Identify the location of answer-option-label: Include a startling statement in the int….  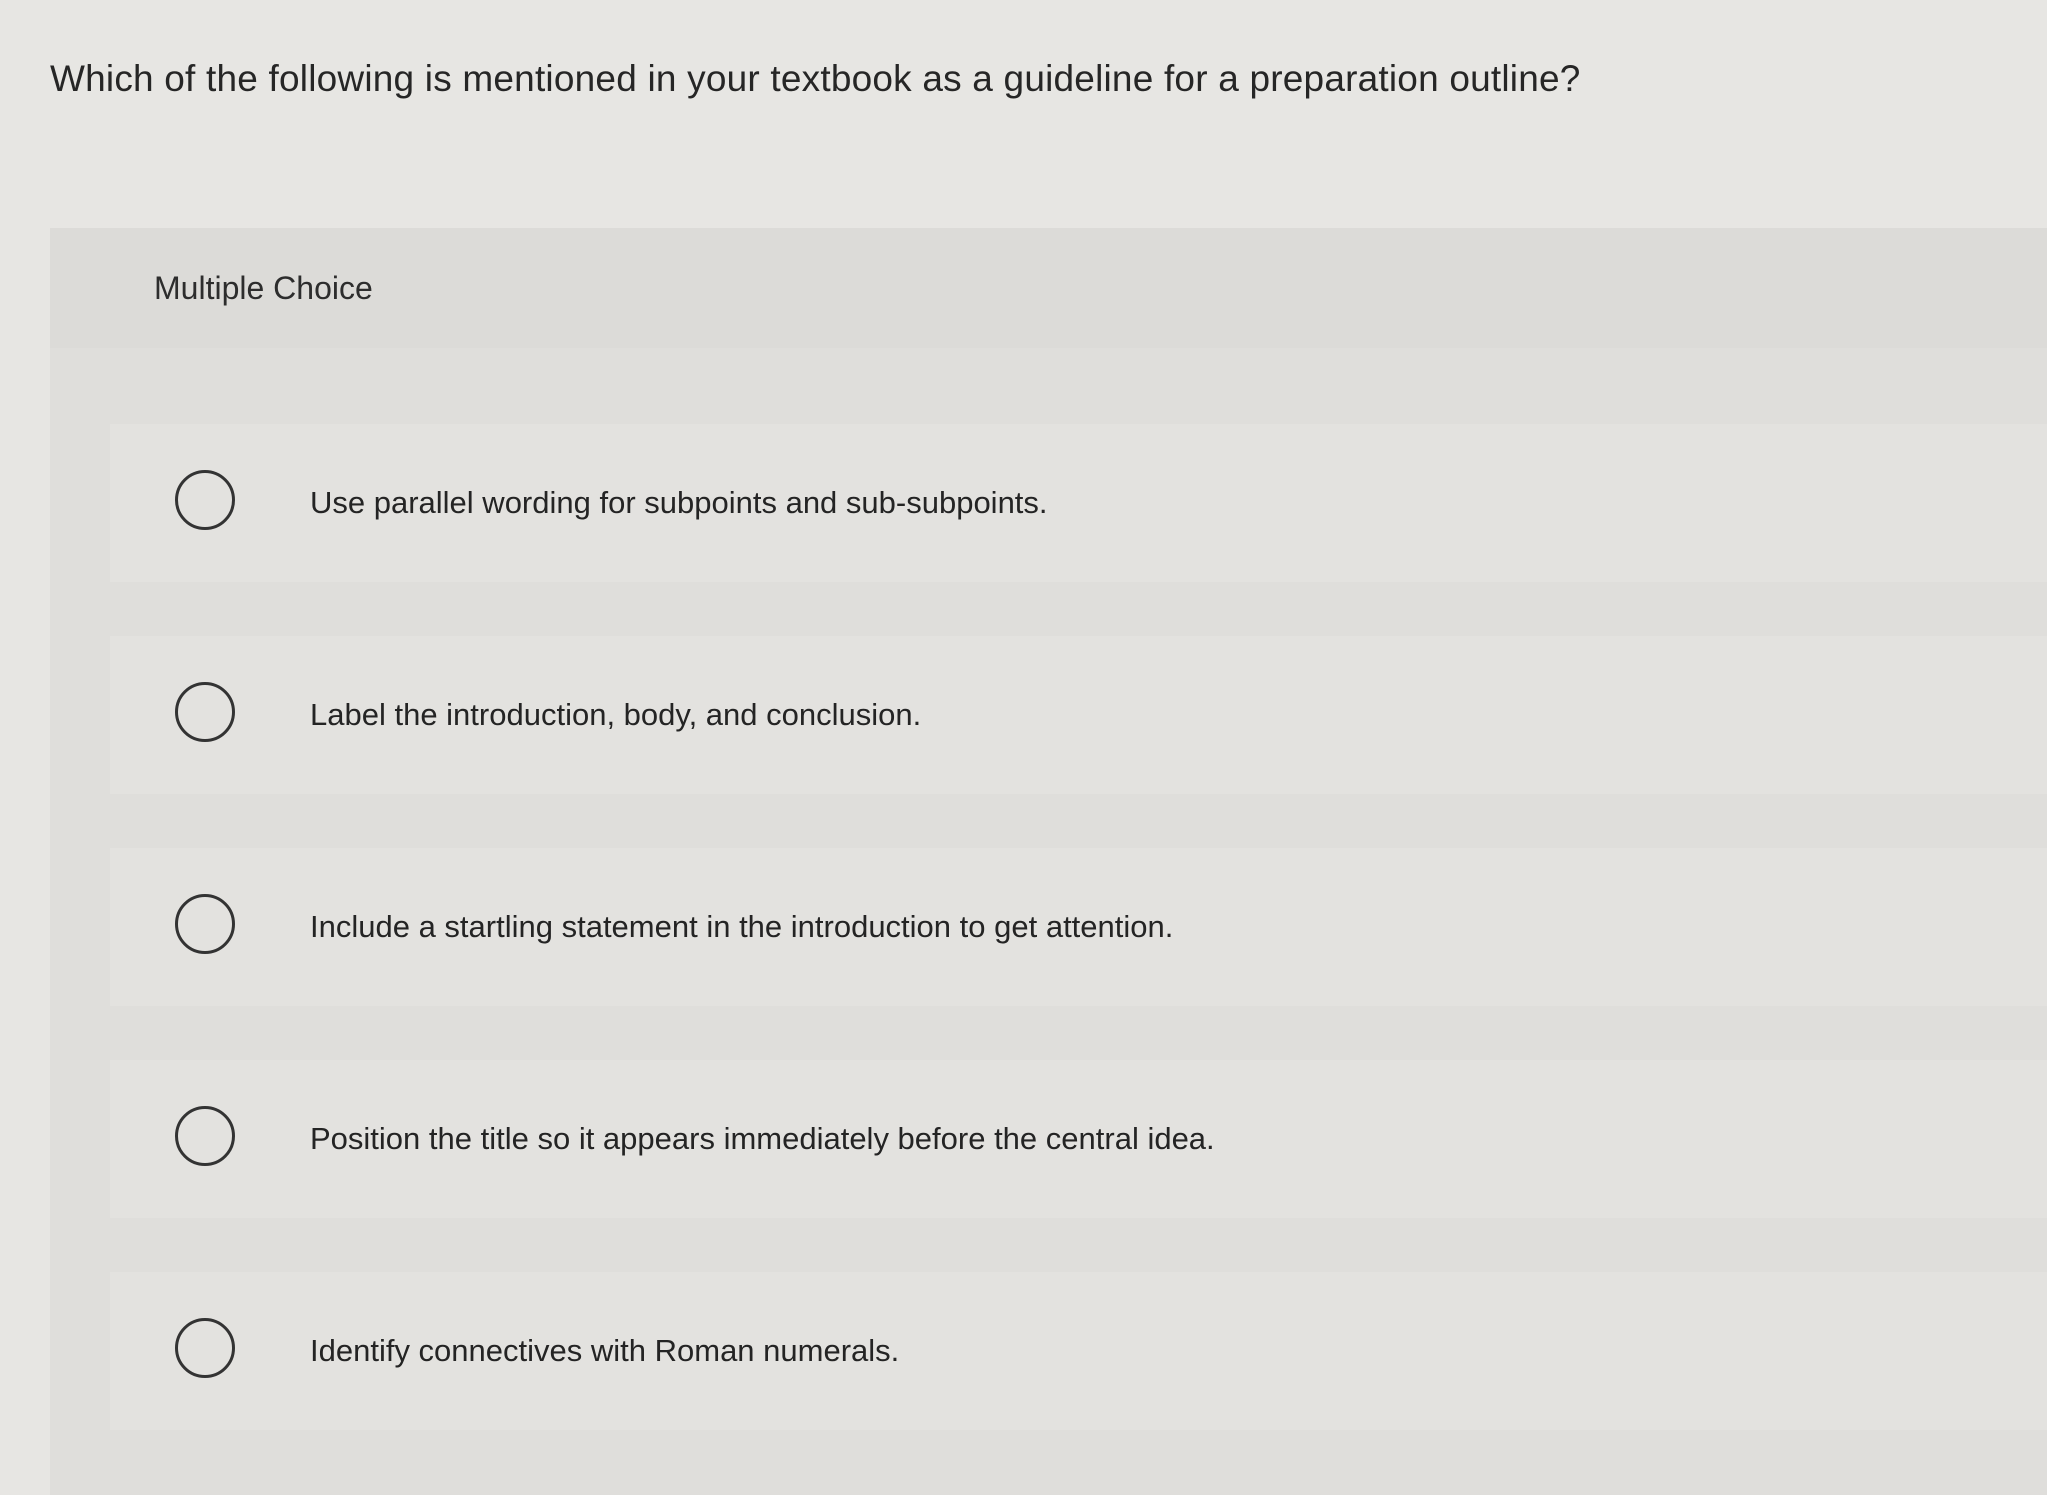
(742, 926).